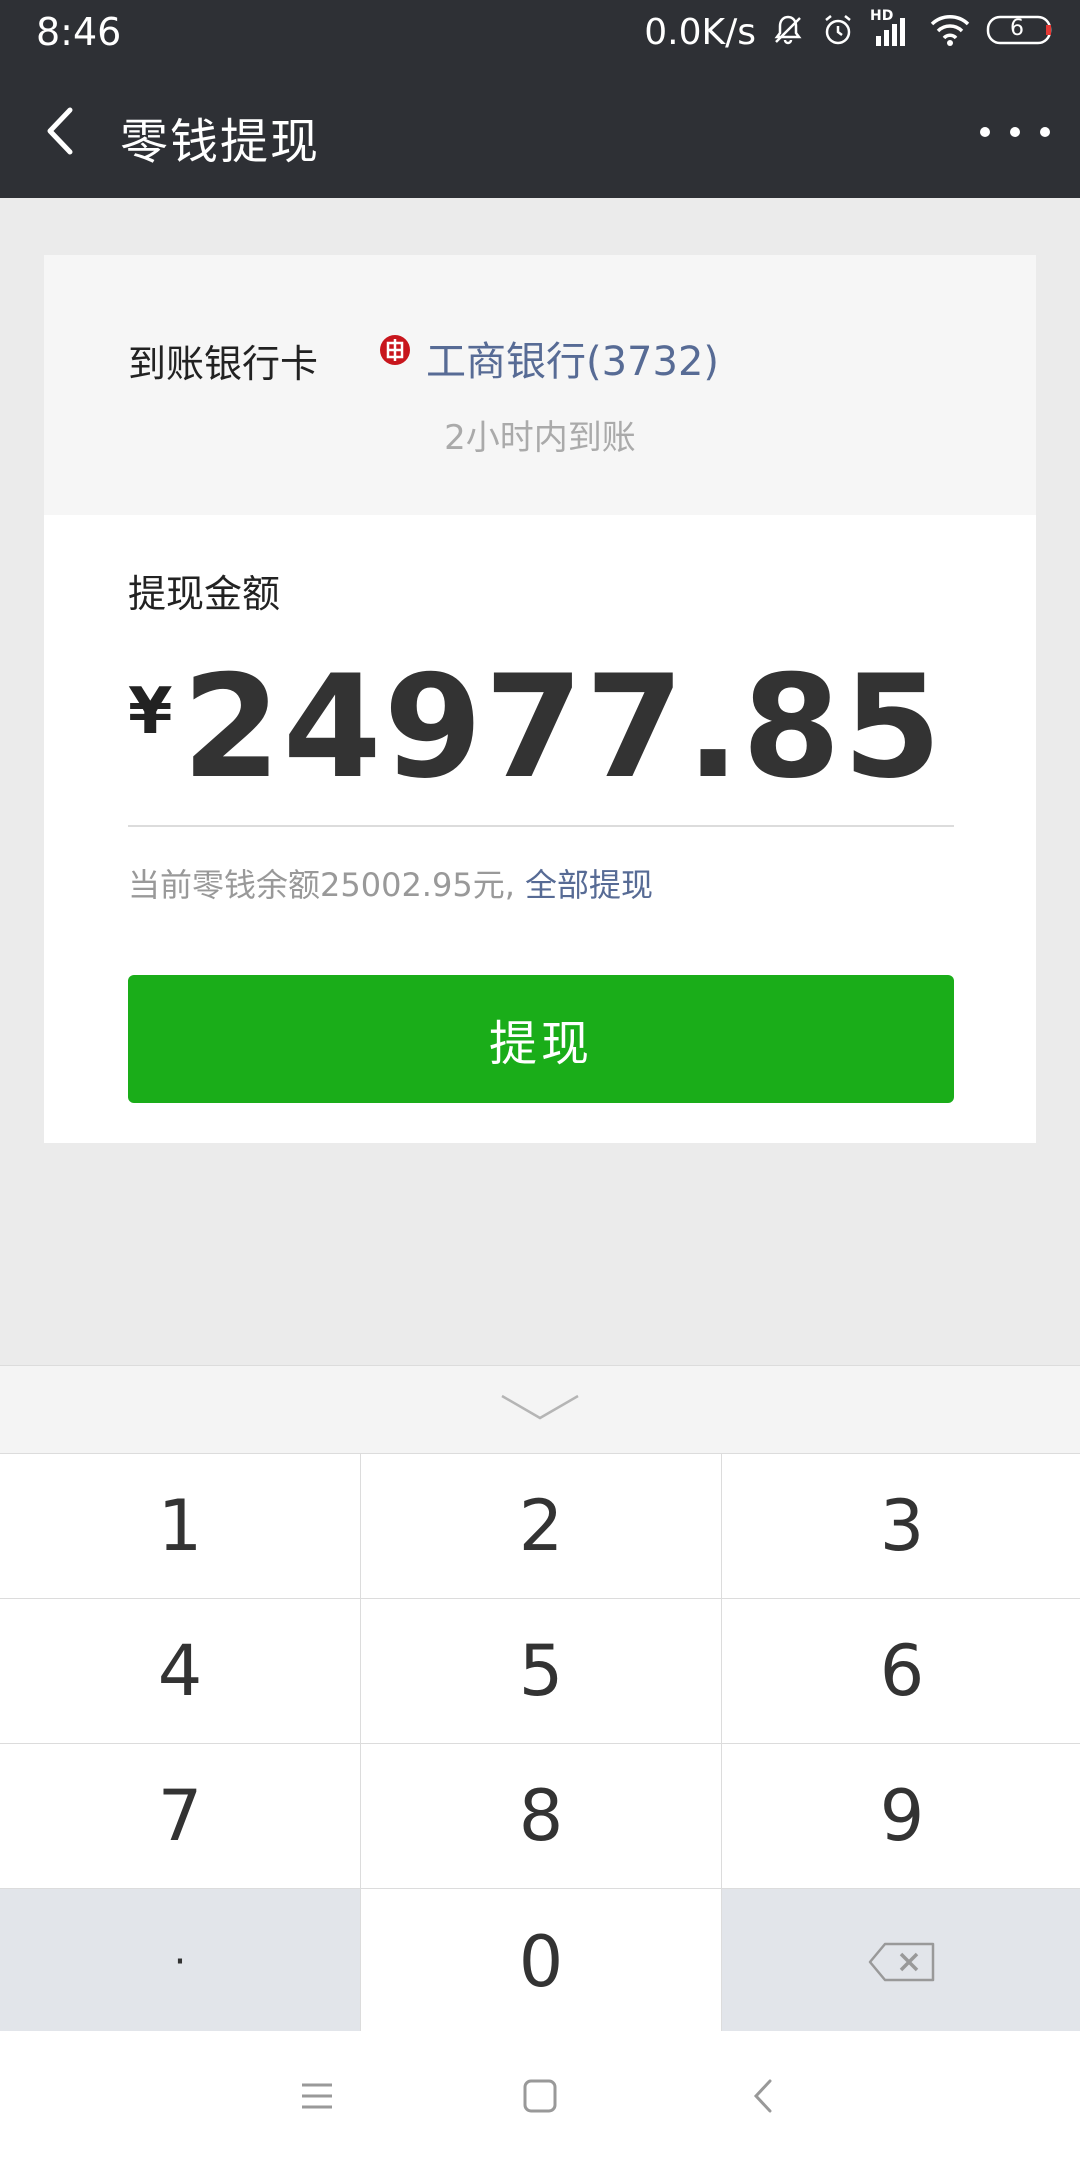  I want to click on backspace-key, so click(901, 1961).